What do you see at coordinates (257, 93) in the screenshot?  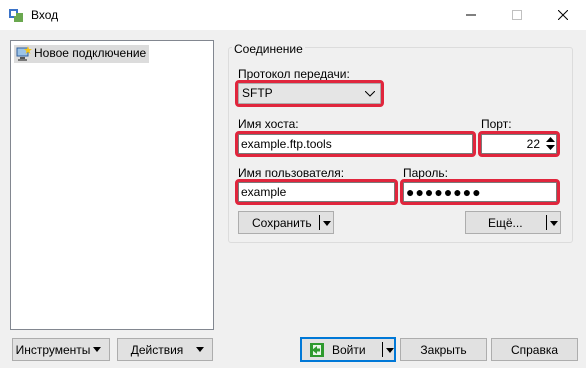 I see `protocol-value: SFTP` at bounding box center [257, 93].